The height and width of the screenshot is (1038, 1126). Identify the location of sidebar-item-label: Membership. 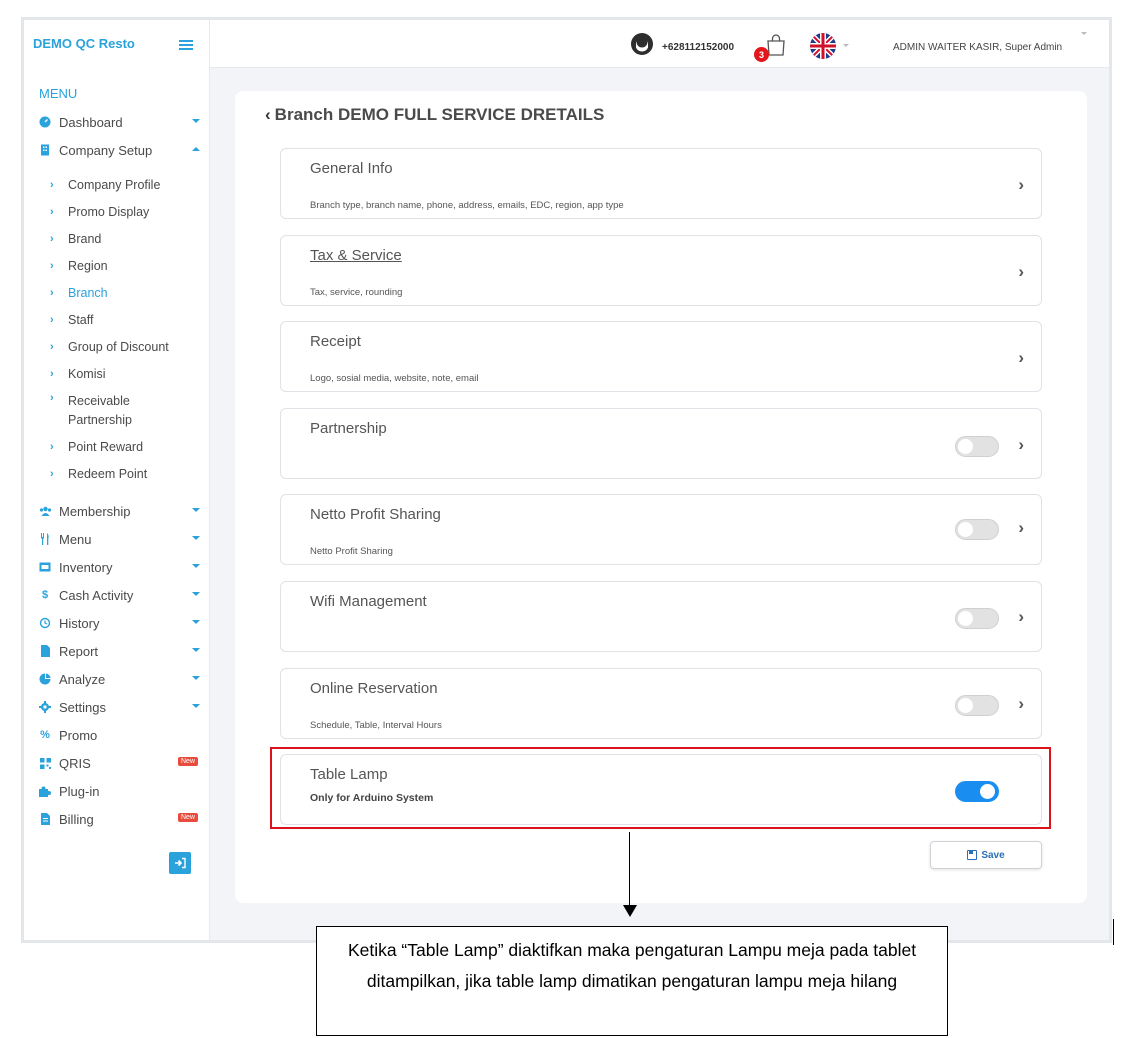
(95, 511).